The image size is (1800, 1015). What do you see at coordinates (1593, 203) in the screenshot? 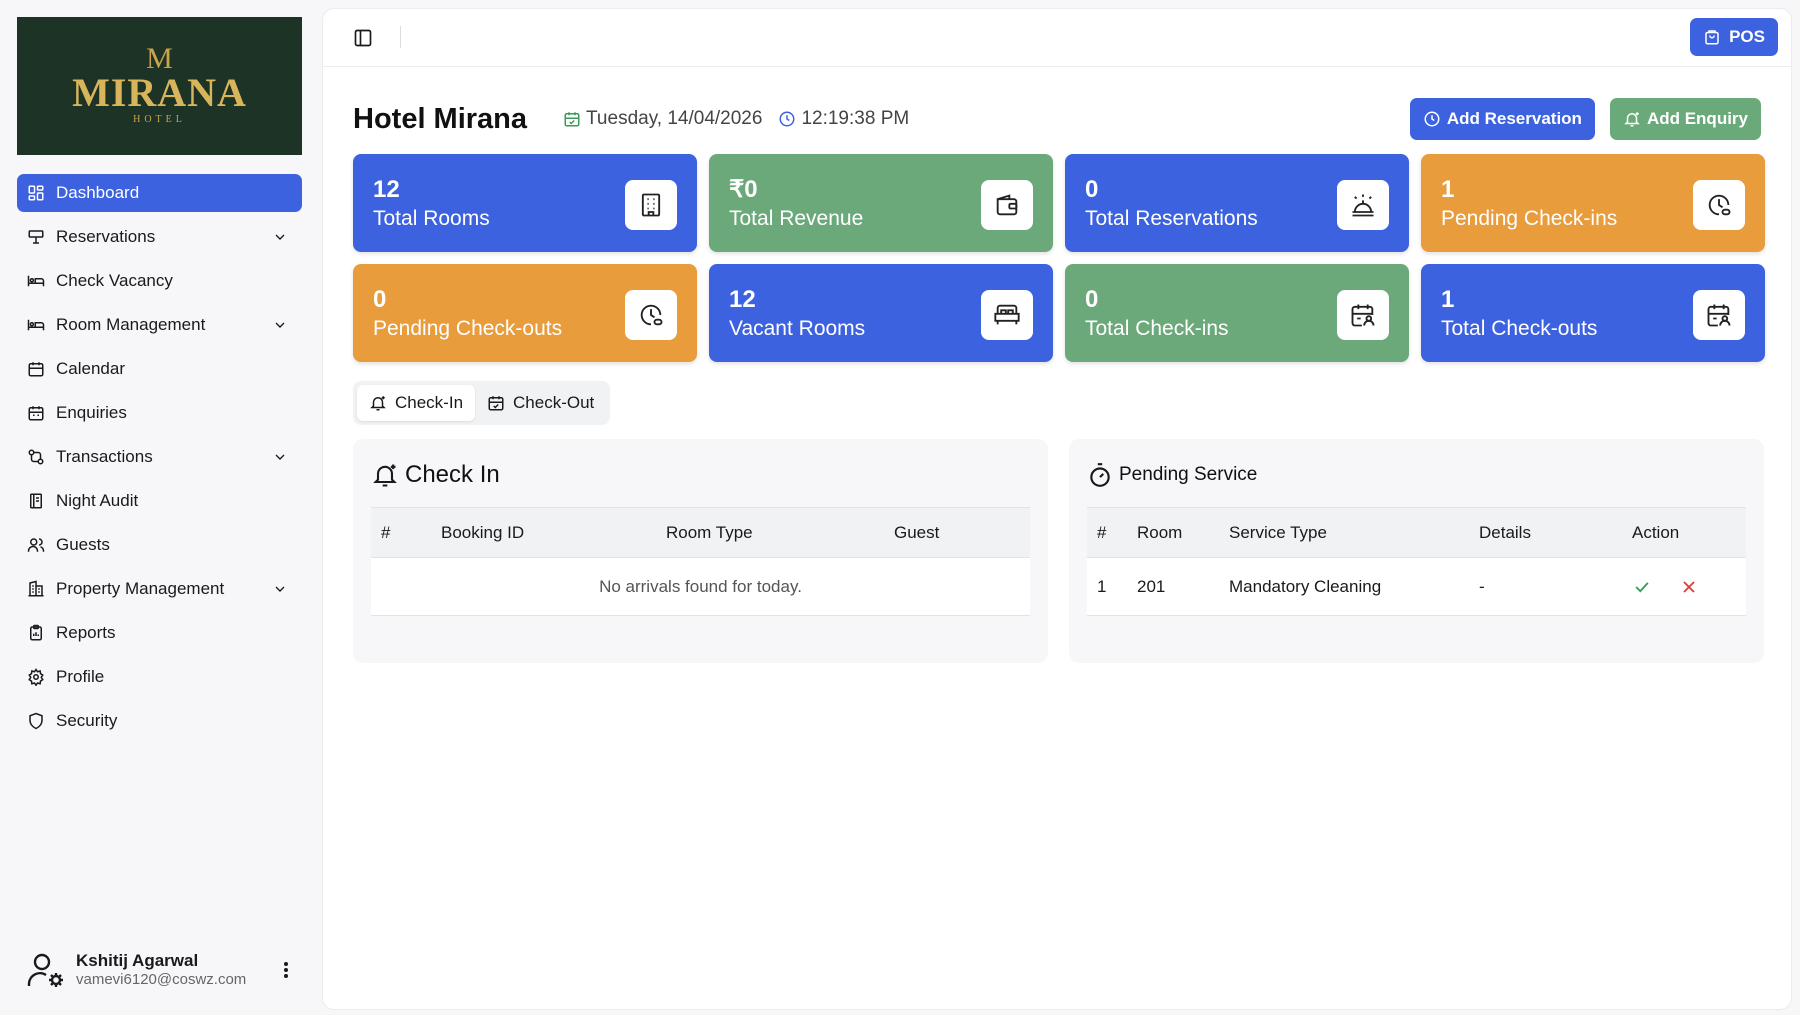
I see `stat-card-pending-checkins: 1 Pending Check-ins` at bounding box center [1593, 203].